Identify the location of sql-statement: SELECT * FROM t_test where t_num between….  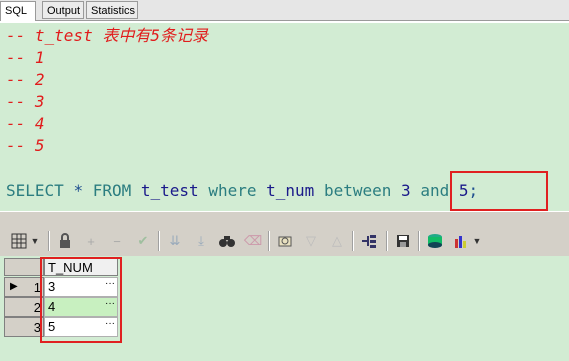
(242, 191).